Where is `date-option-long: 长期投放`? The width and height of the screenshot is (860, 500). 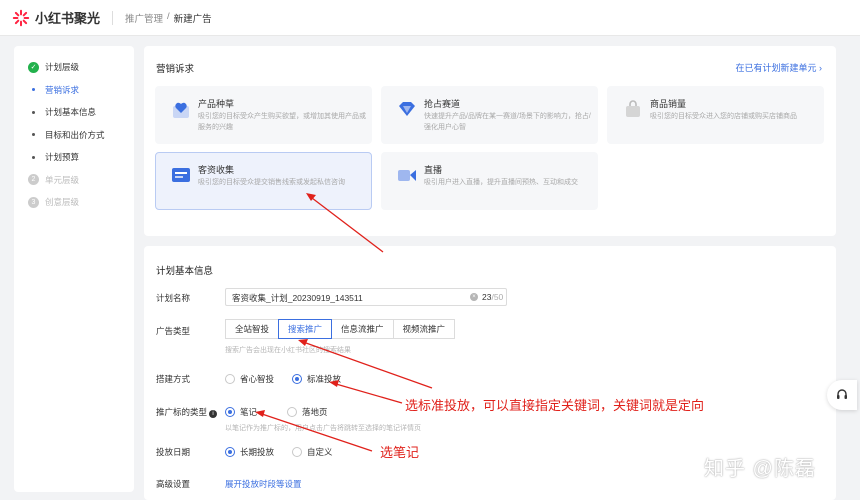
date-option-long: 长期投放 is located at coordinates (249, 452).